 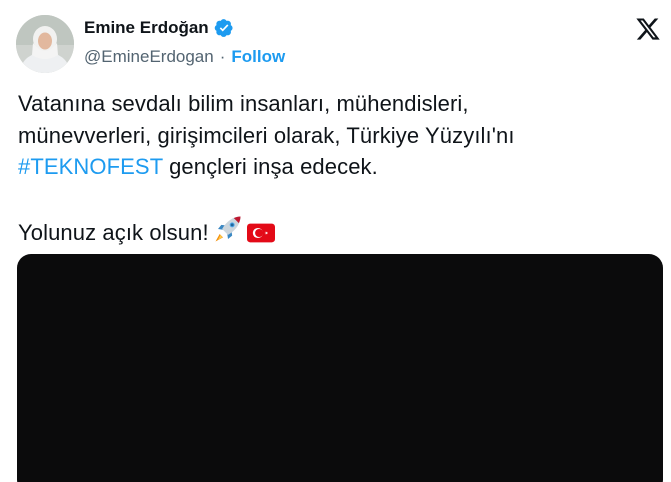 I want to click on handle-row: @EmineErdogan · Follow, so click(x=184, y=57).